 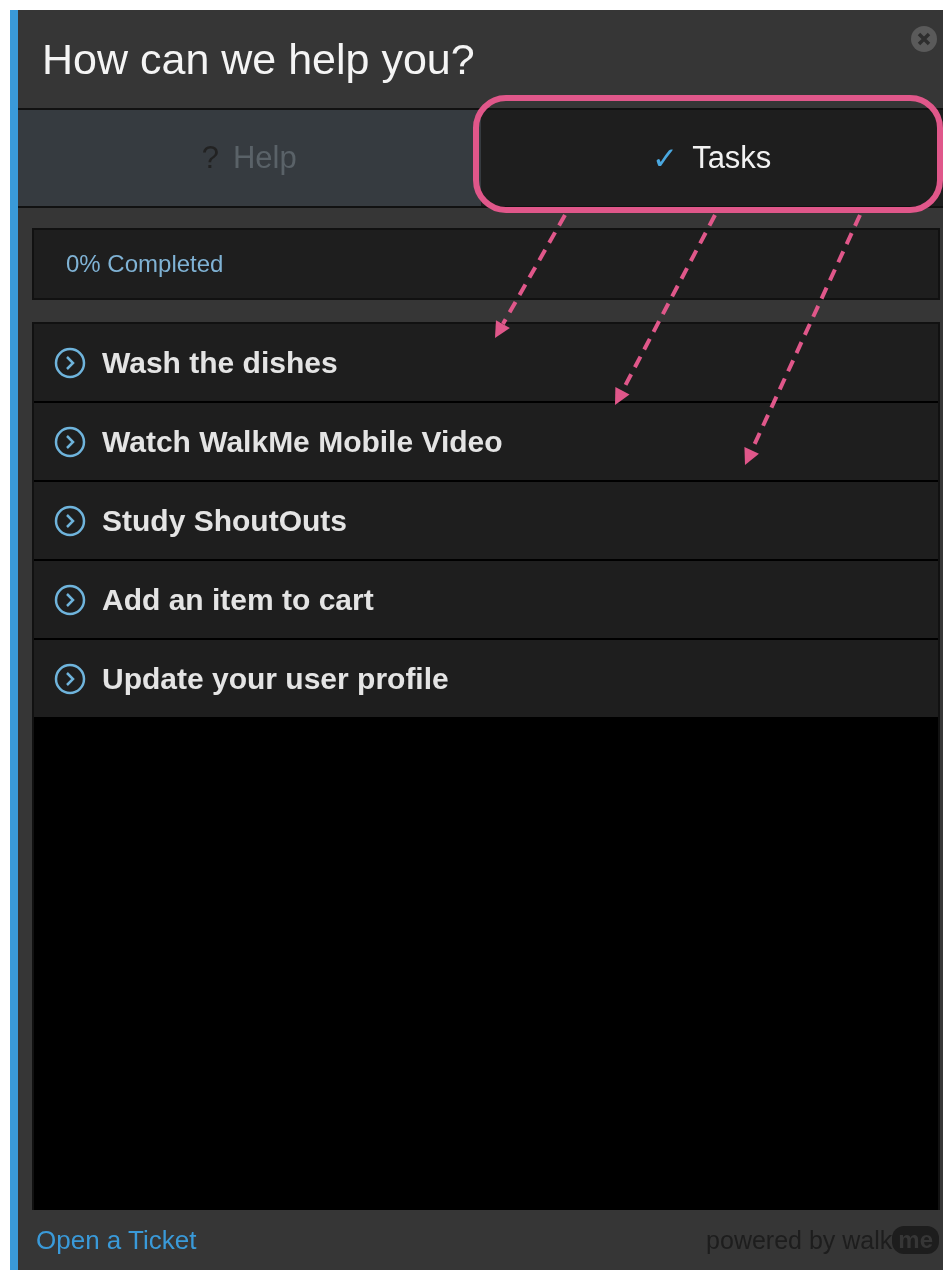 I want to click on panel-title: How can we help you?, so click(x=258, y=59).